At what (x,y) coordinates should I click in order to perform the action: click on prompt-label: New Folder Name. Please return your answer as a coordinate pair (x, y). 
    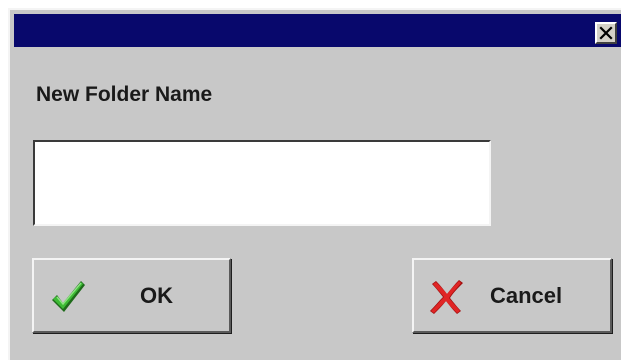
    Looking at the image, I should click on (124, 94).